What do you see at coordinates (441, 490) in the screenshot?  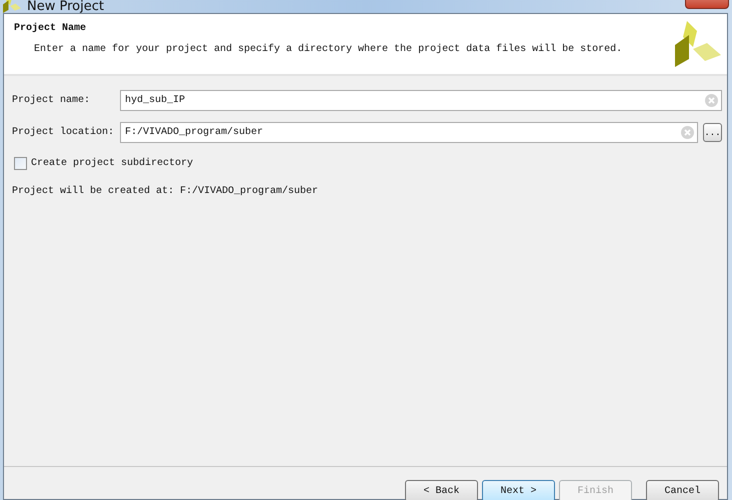 I see `wizard-button: < Back` at bounding box center [441, 490].